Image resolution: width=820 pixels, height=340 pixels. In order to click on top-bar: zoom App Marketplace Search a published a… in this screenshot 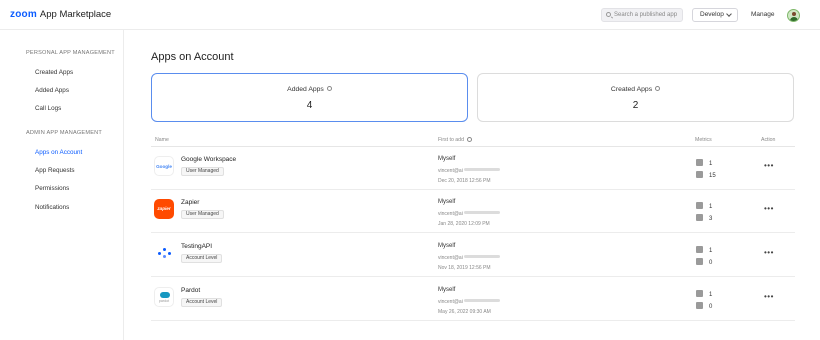, I will do `click(410, 15)`.